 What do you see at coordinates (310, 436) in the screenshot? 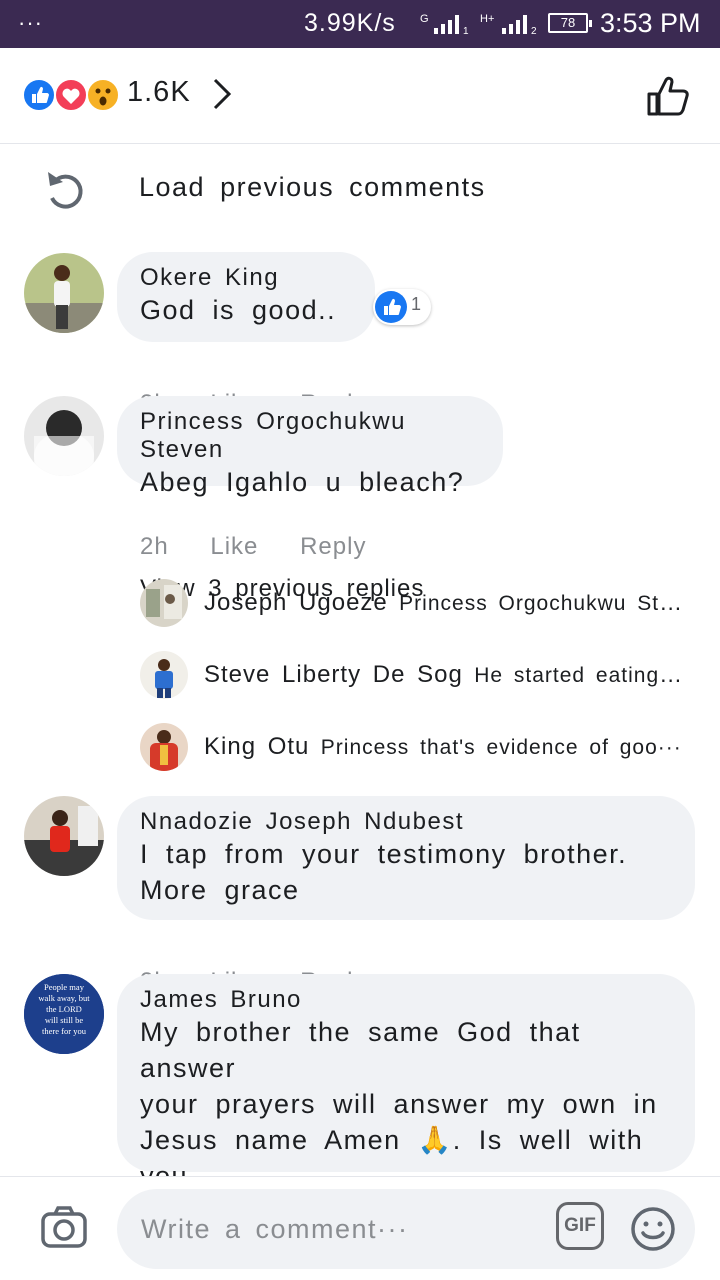
I see `comment-author: Princess Orgochukwu Steven` at bounding box center [310, 436].